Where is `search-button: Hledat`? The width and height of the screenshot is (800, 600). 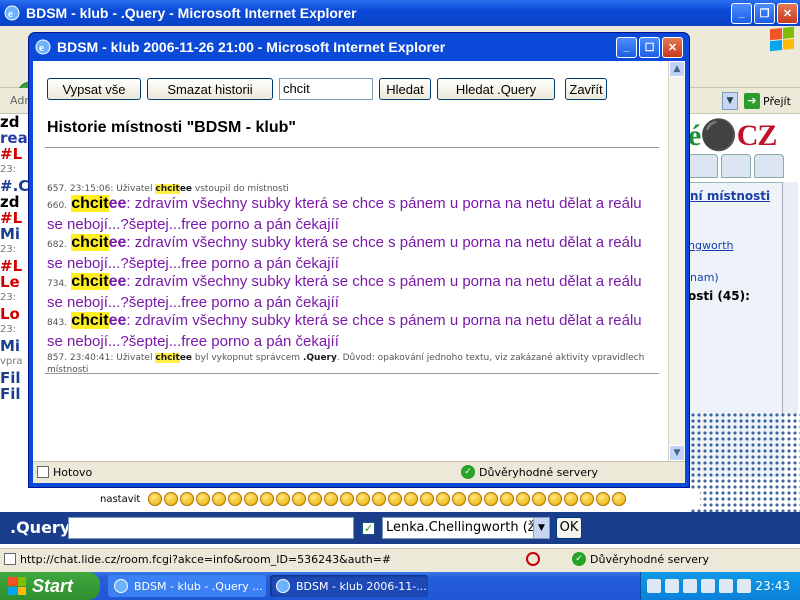 search-button: Hledat is located at coordinates (405, 89).